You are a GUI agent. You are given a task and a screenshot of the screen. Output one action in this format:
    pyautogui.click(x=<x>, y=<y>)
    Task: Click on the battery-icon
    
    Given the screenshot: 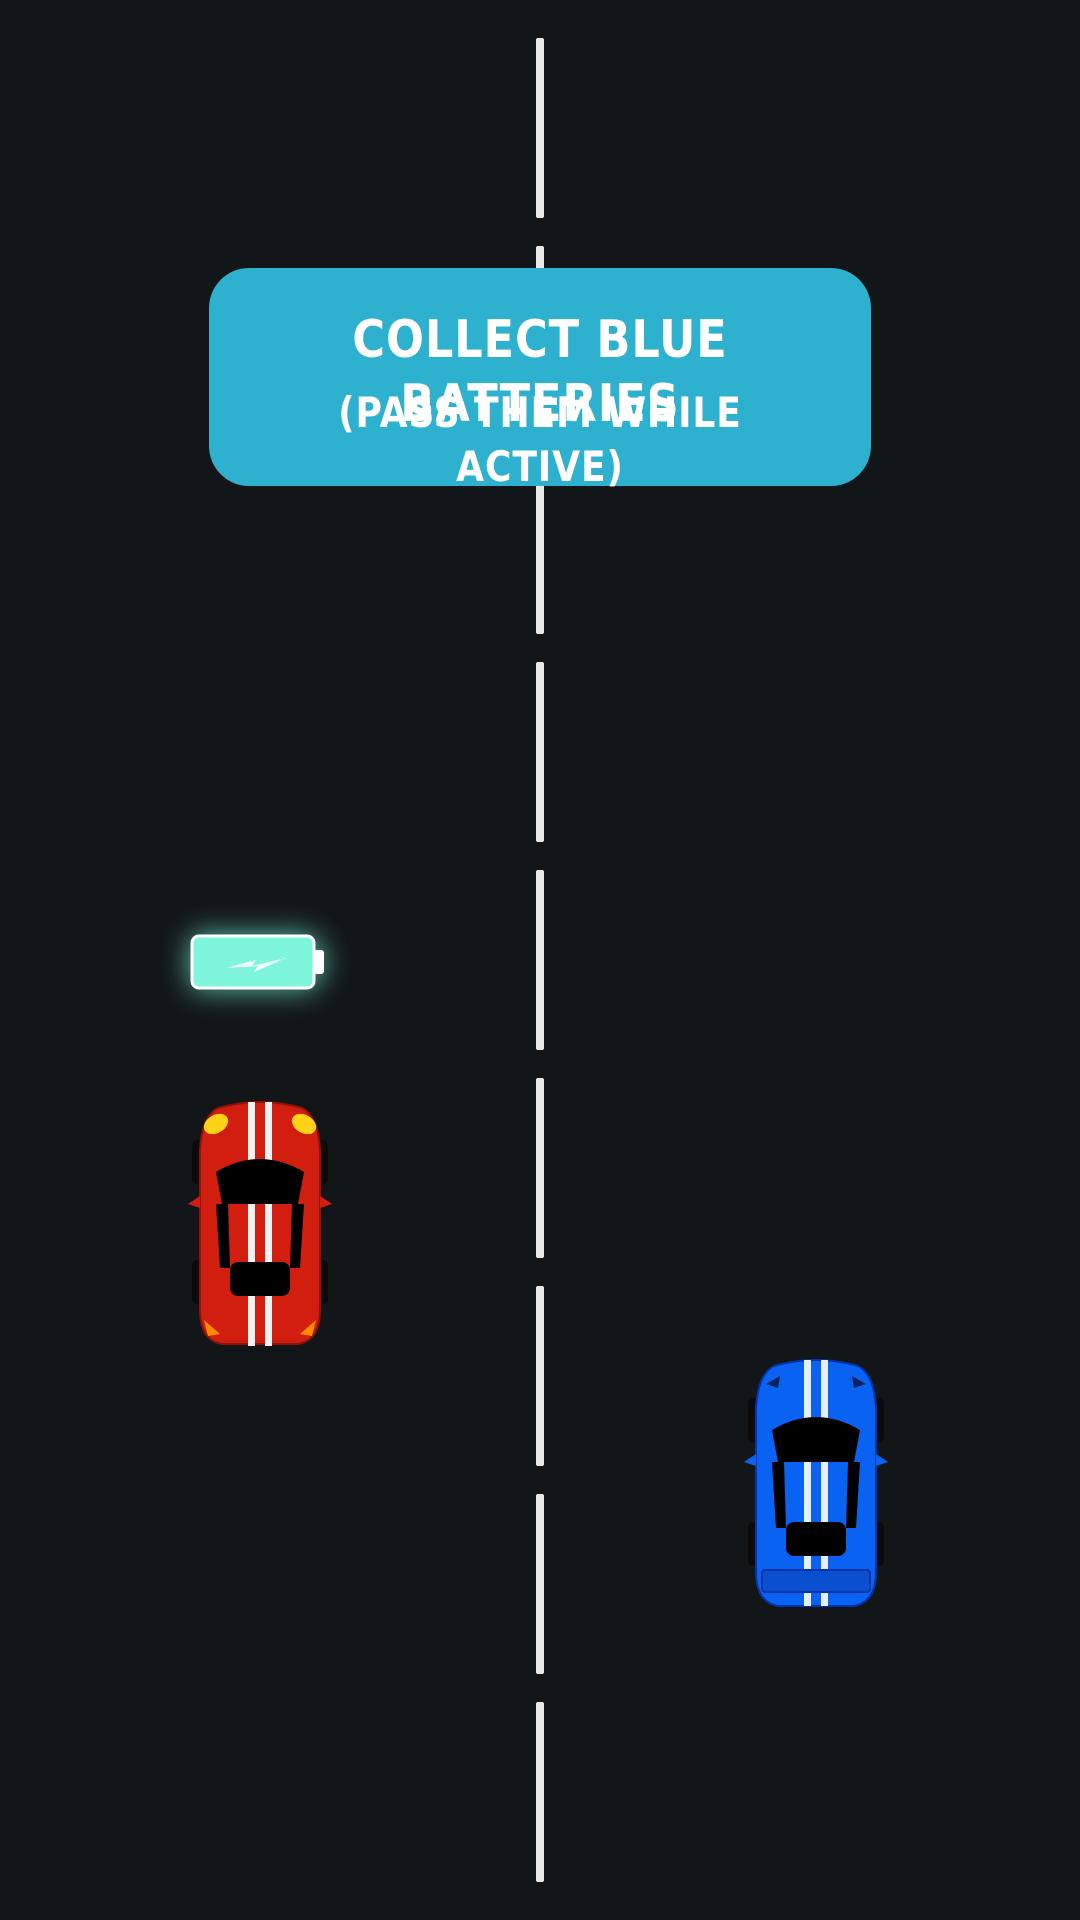 What is the action you would take?
    pyautogui.click(x=257, y=962)
    